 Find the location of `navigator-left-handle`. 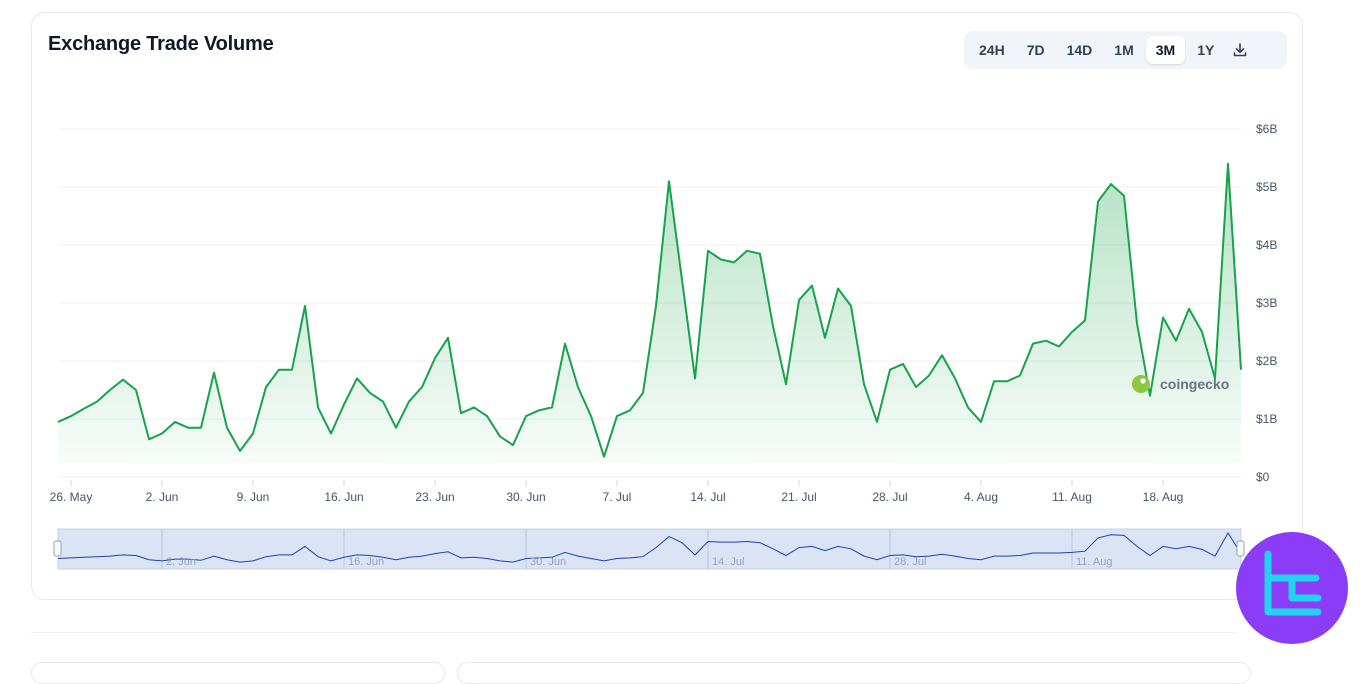

navigator-left-handle is located at coordinates (57, 548).